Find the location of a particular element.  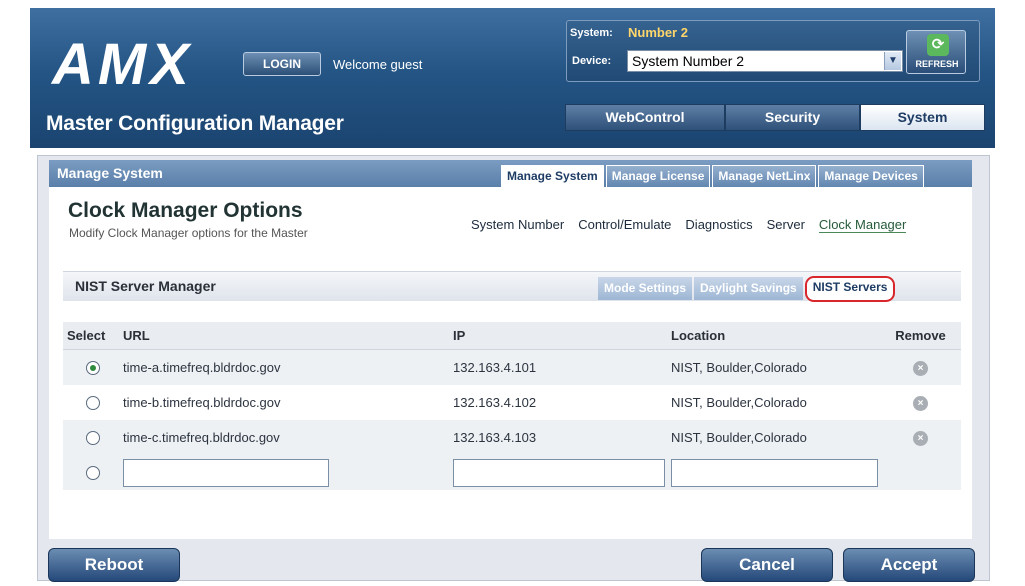

tab-security: Security is located at coordinates (792, 117).